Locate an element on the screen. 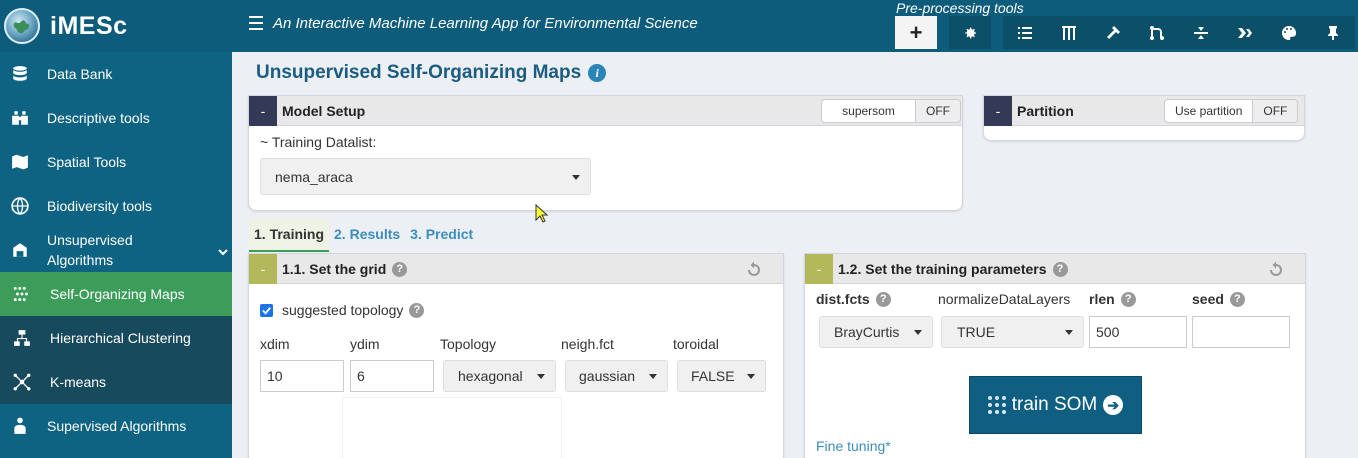 The image size is (1358, 458). training-parameters-title: 1.2. Set the training parameters ? is located at coordinates (953, 269).